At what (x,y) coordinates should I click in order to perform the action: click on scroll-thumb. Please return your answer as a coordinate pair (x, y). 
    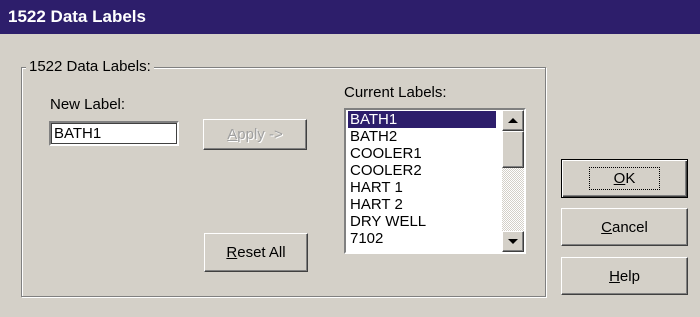
    Looking at the image, I should click on (513, 149).